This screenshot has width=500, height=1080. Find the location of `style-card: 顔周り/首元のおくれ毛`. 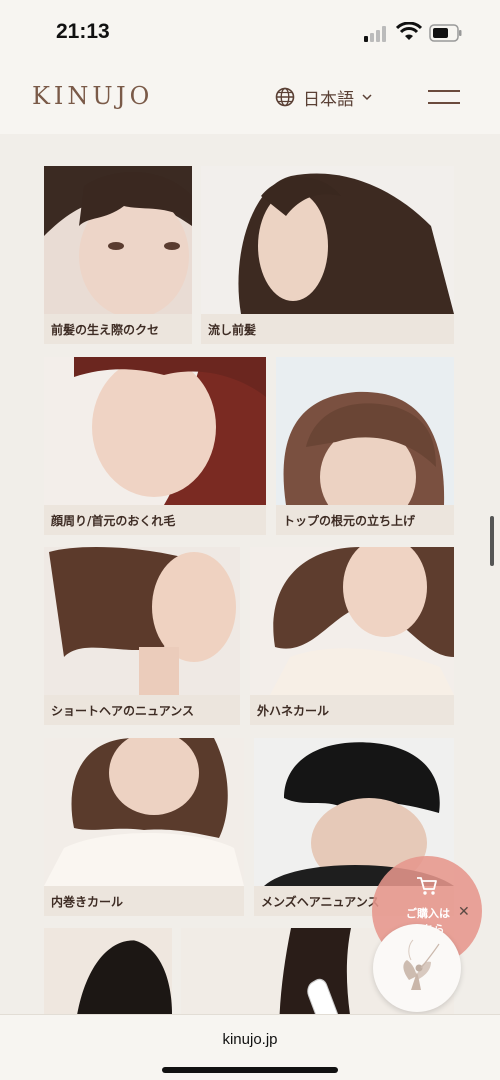

style-card: 顔周り/首元のおくれ毛 is located at coordinates (155, 446).